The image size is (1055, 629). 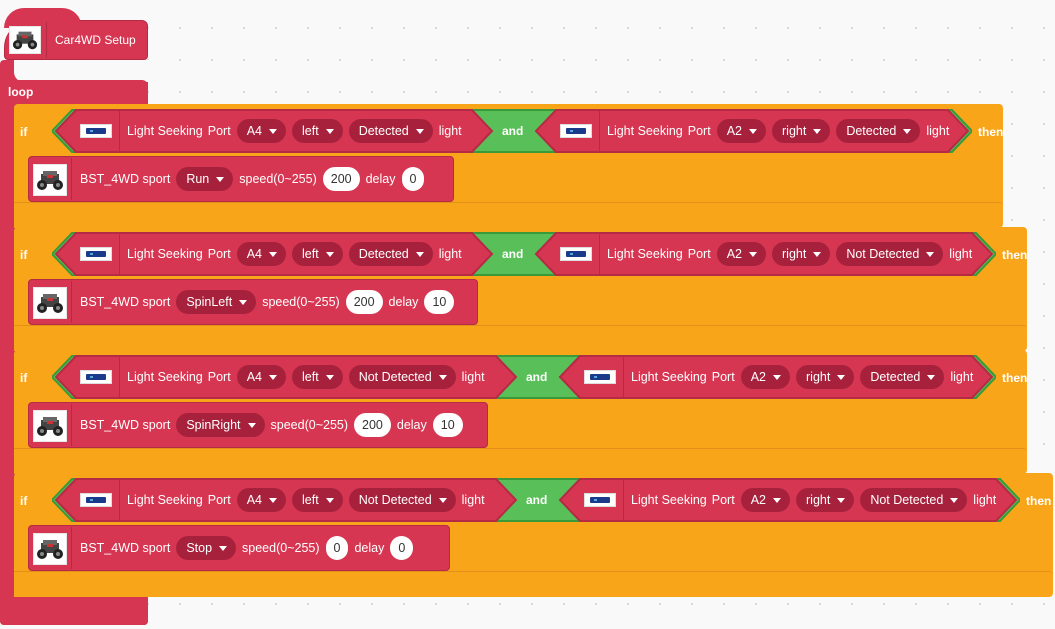 What do you see at coordinates (818, 500) in the screenshot?
I see `side-value: right` at bounding box center [818, 500].